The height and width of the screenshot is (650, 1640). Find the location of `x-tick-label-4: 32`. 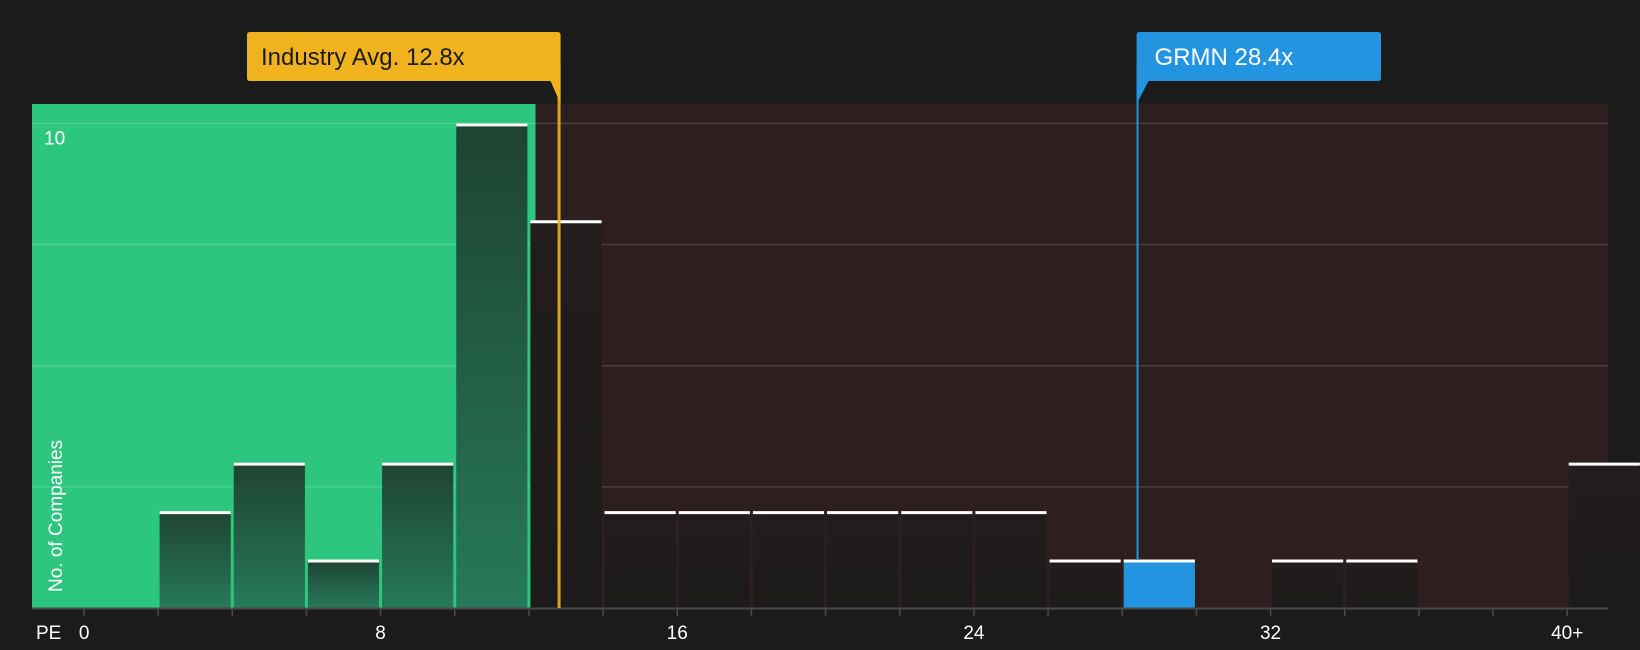

x-tick-label-4: 32 is located at coordinates (1270, 633).